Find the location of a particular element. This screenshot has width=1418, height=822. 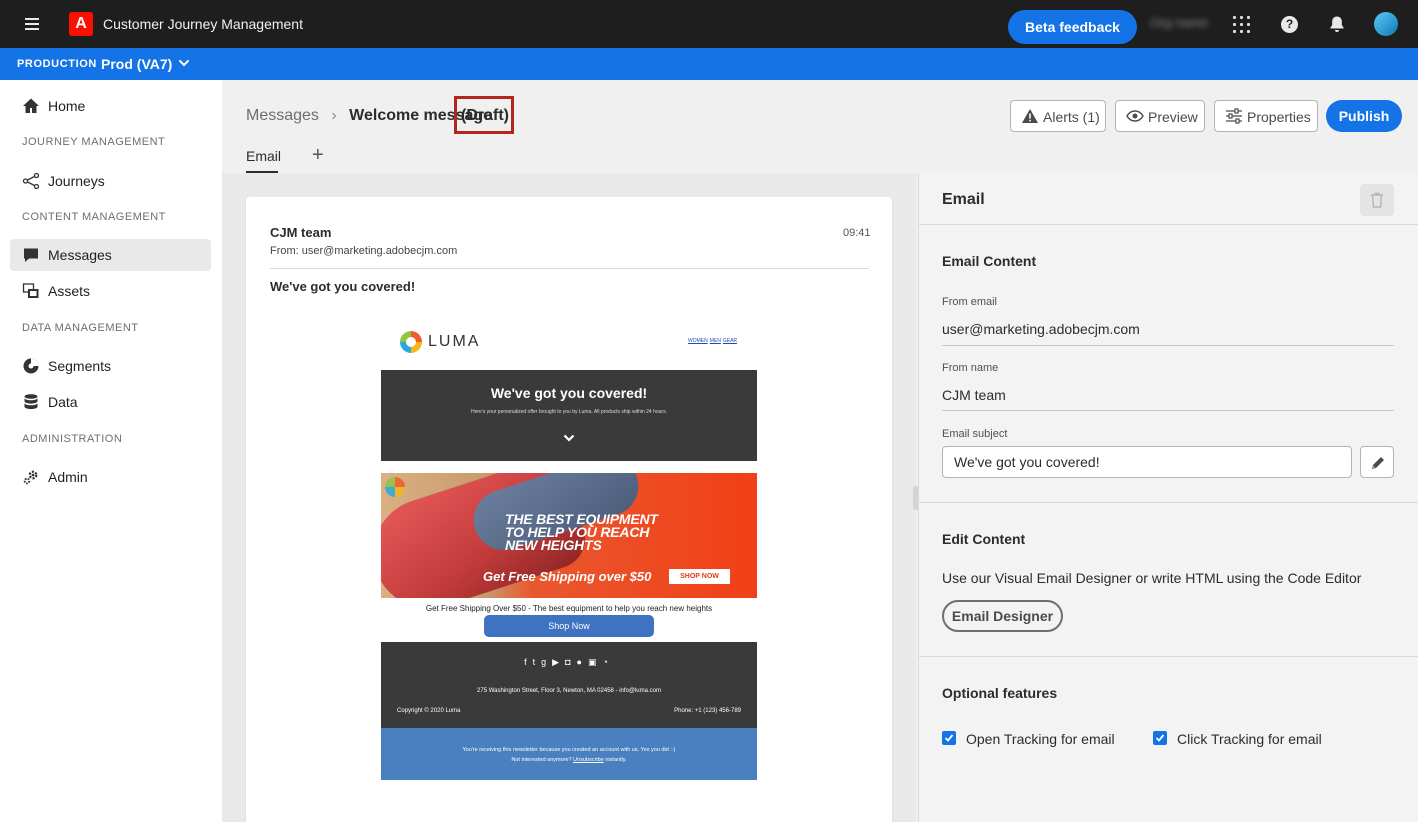

trash-icon is located at coordinates (1377, 200).